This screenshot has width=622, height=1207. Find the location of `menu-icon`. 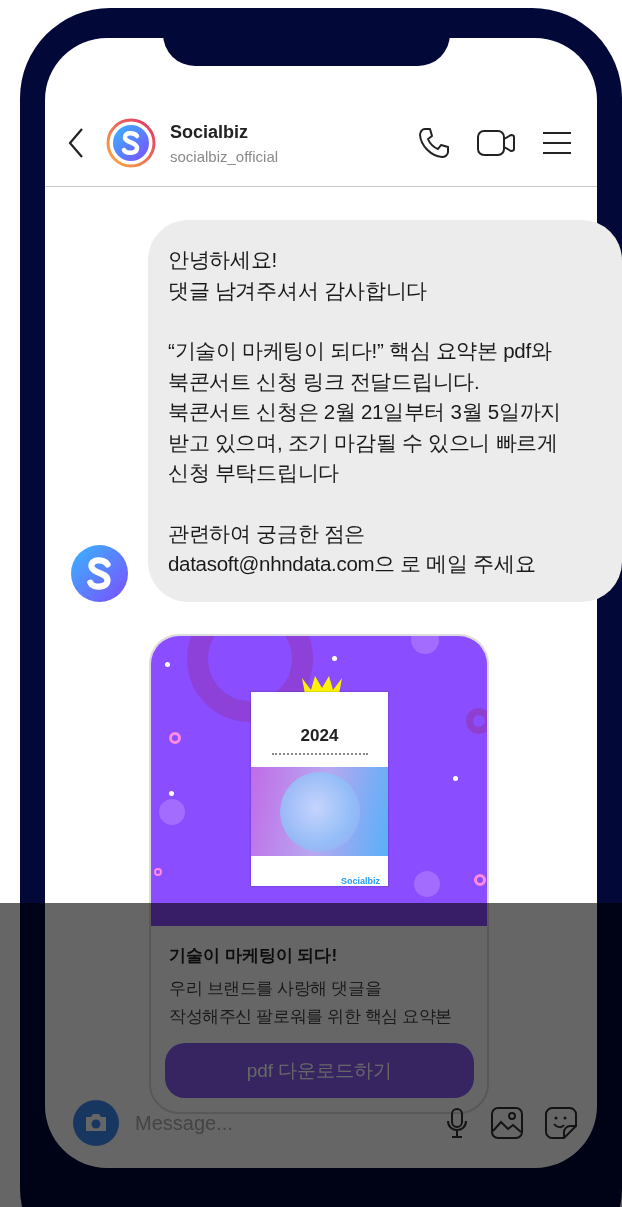

menu-icon is located at coordinates (557, 143).